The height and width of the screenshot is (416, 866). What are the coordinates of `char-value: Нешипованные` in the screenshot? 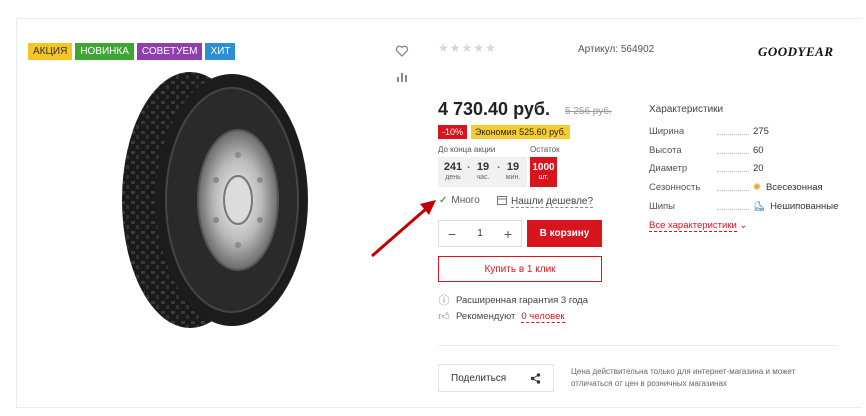 It's located at (804, 206).